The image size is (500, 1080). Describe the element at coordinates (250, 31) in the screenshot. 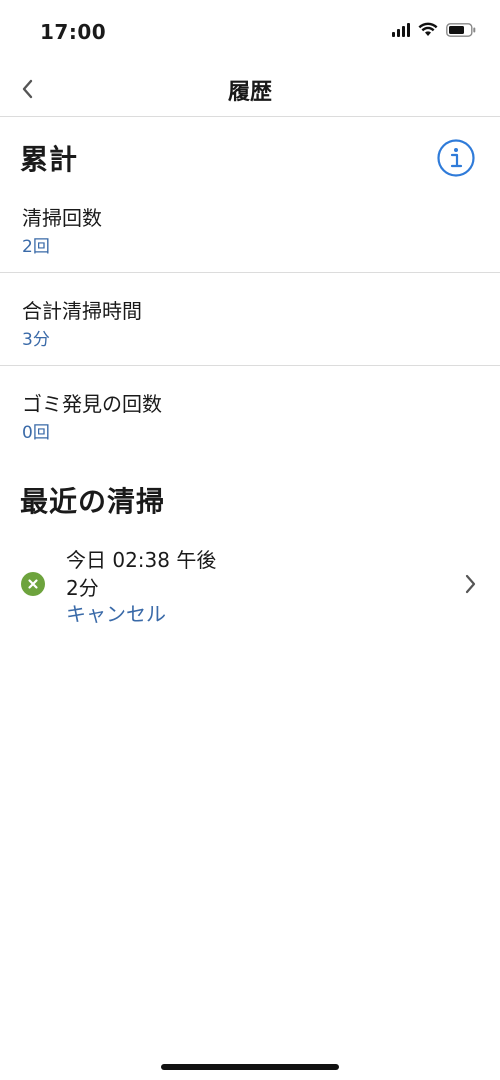

I see `status-bar: 17:00` at that location.